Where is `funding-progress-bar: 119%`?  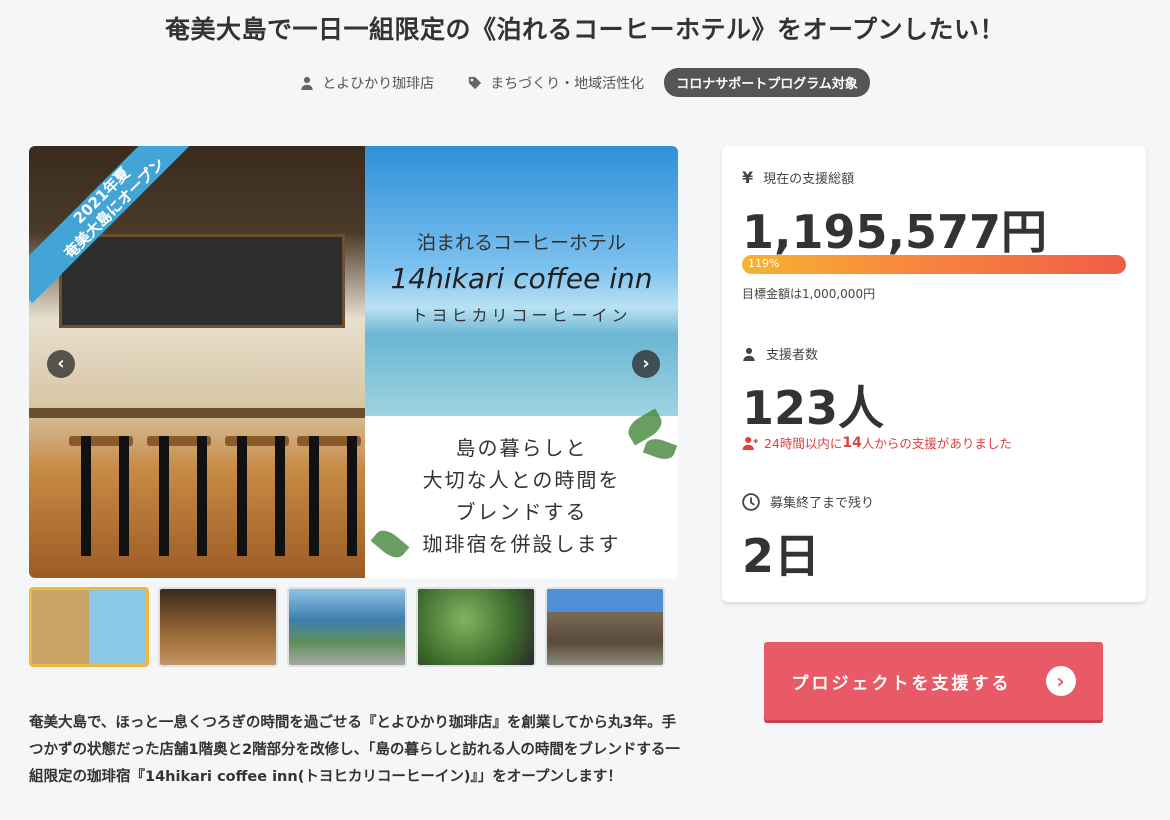
funding-progress-bar: 119% is located at coordinates (934, 264).